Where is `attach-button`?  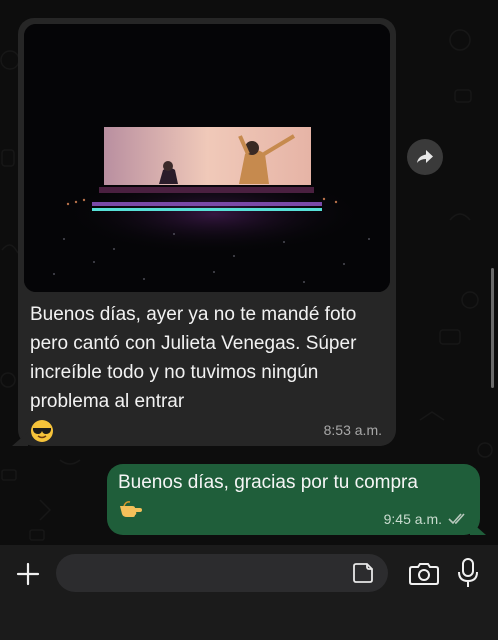 attach-button is located at coordinates (28, 574).